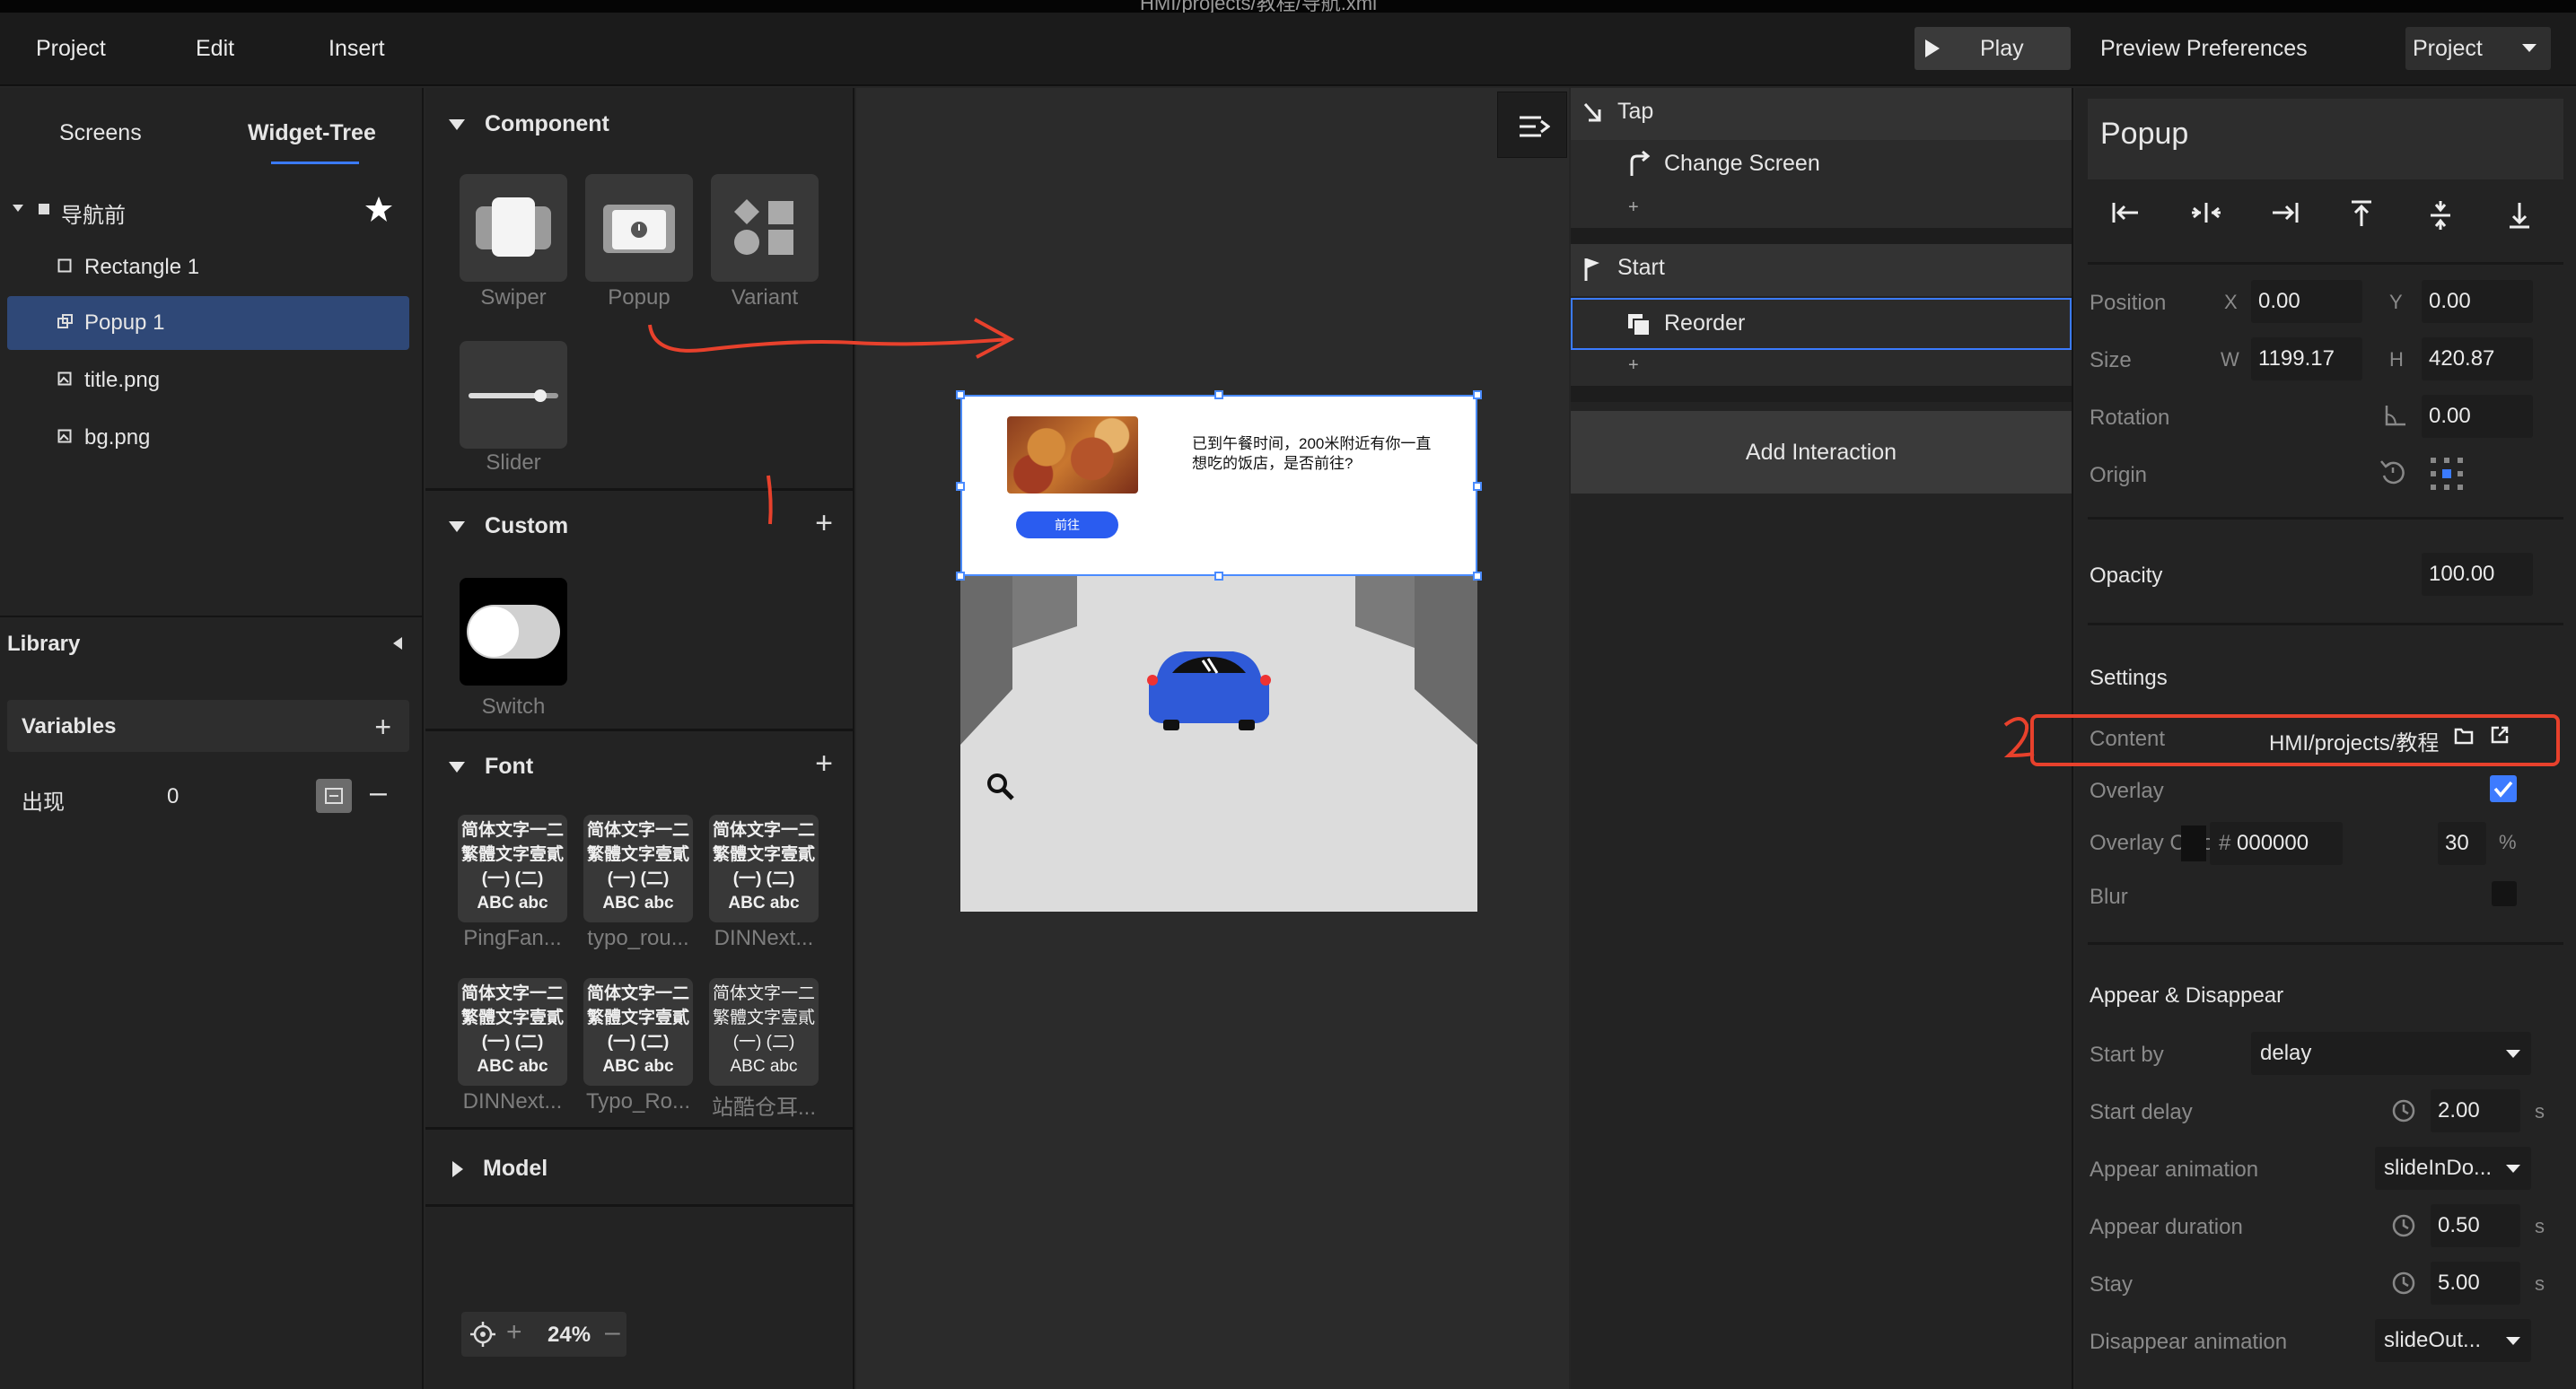  What do you see at coordinates (43, 644) in the screenshot?
I see `library-header: Library` at bounding box center [43, 644].